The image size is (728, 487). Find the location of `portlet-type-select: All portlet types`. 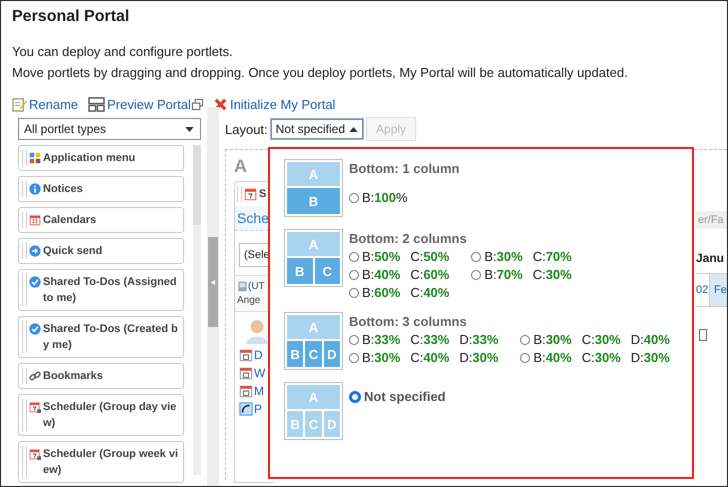

portlet-type-select: All portlet types is located at coordinates (109, 129).